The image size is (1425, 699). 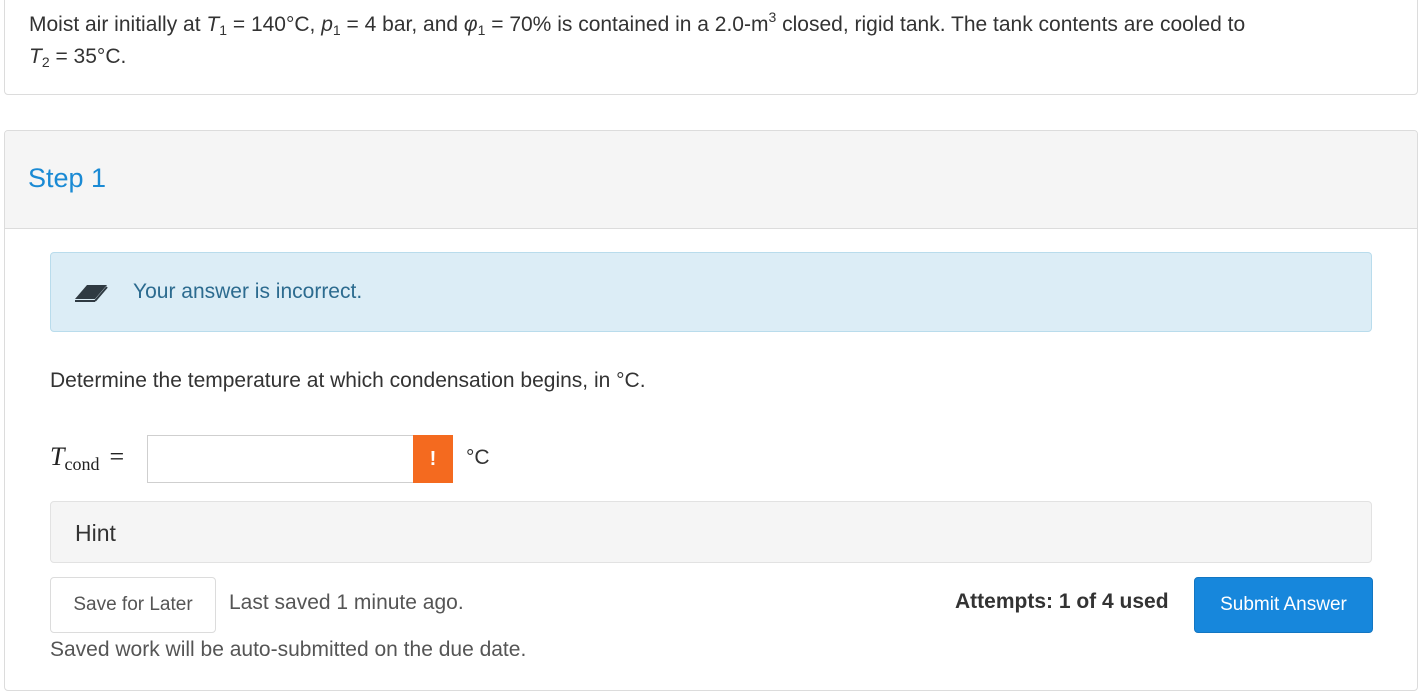 I want to click on submit-answer-button: Submit Answer, so click(x=1283, y=605).